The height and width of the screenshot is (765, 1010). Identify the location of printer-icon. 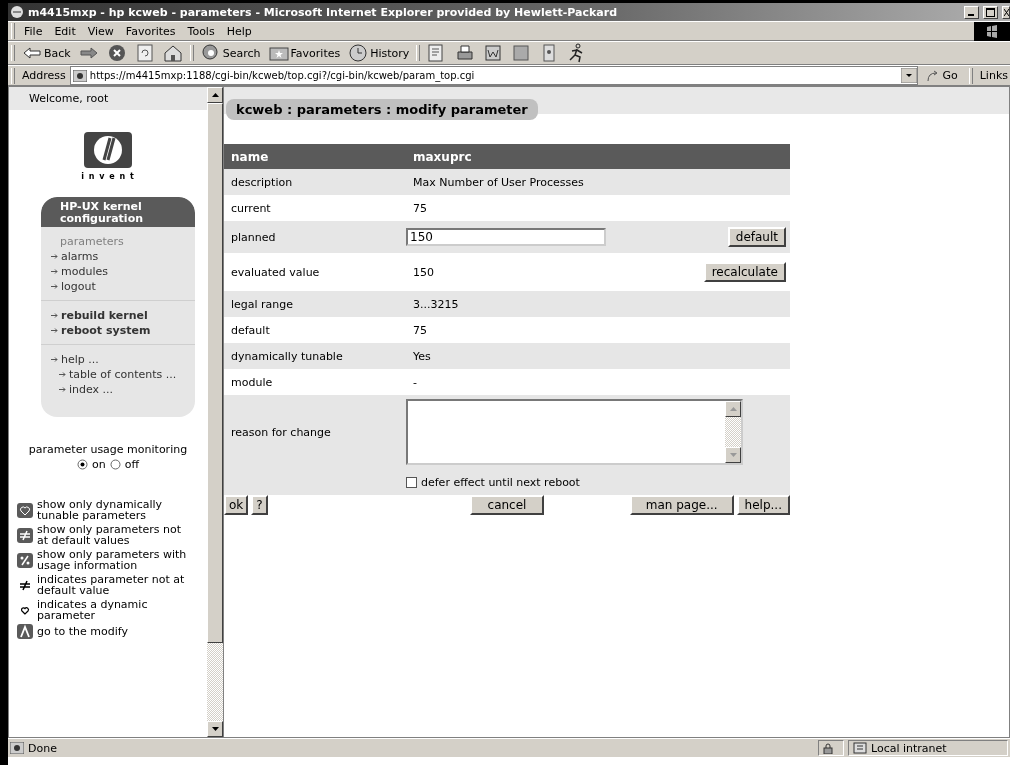
(465, 53).